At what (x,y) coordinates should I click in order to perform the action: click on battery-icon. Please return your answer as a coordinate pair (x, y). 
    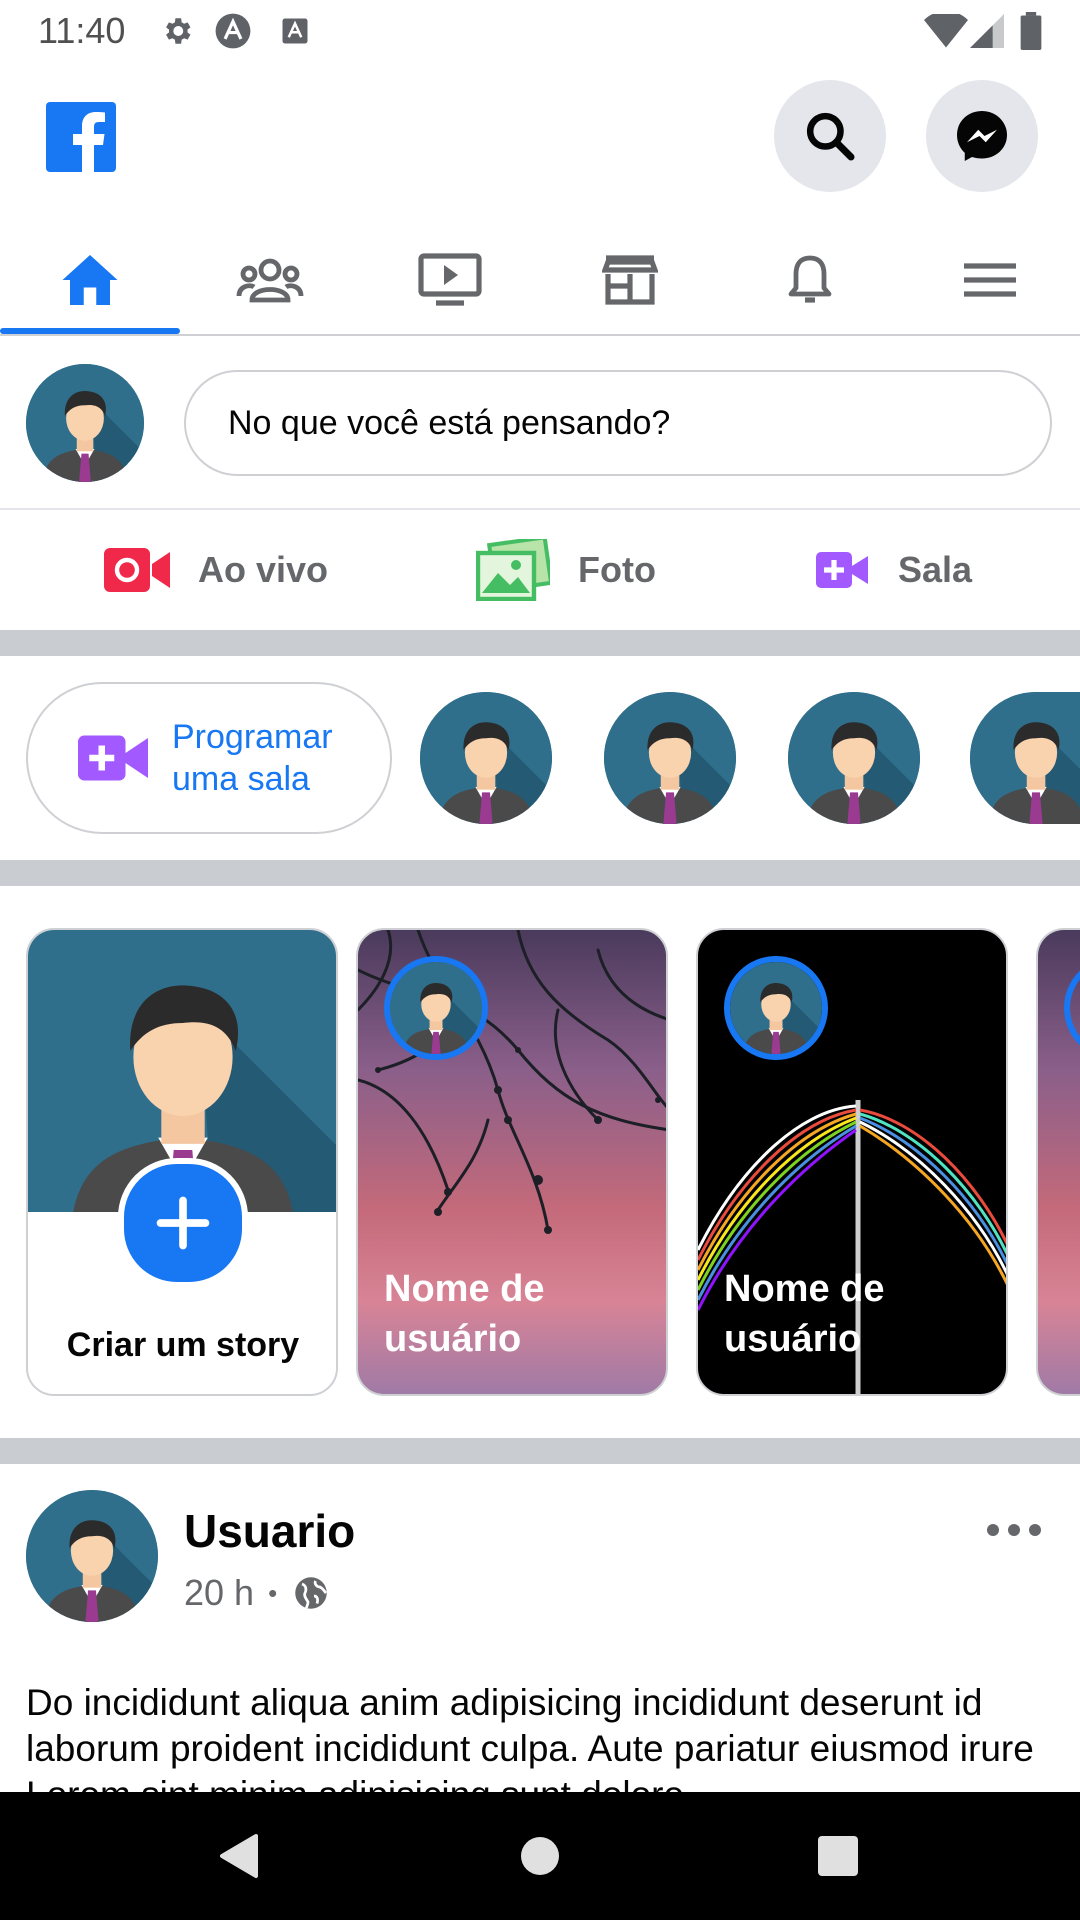
    Looking at the image, I should click on (1031, 31).